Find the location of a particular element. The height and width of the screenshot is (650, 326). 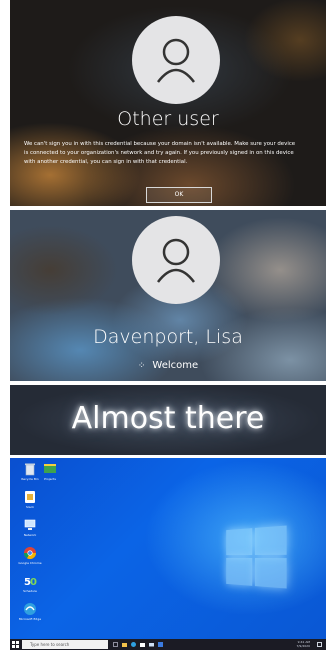

desktop-icon-label: Slack is located at coordinates (30, 507).